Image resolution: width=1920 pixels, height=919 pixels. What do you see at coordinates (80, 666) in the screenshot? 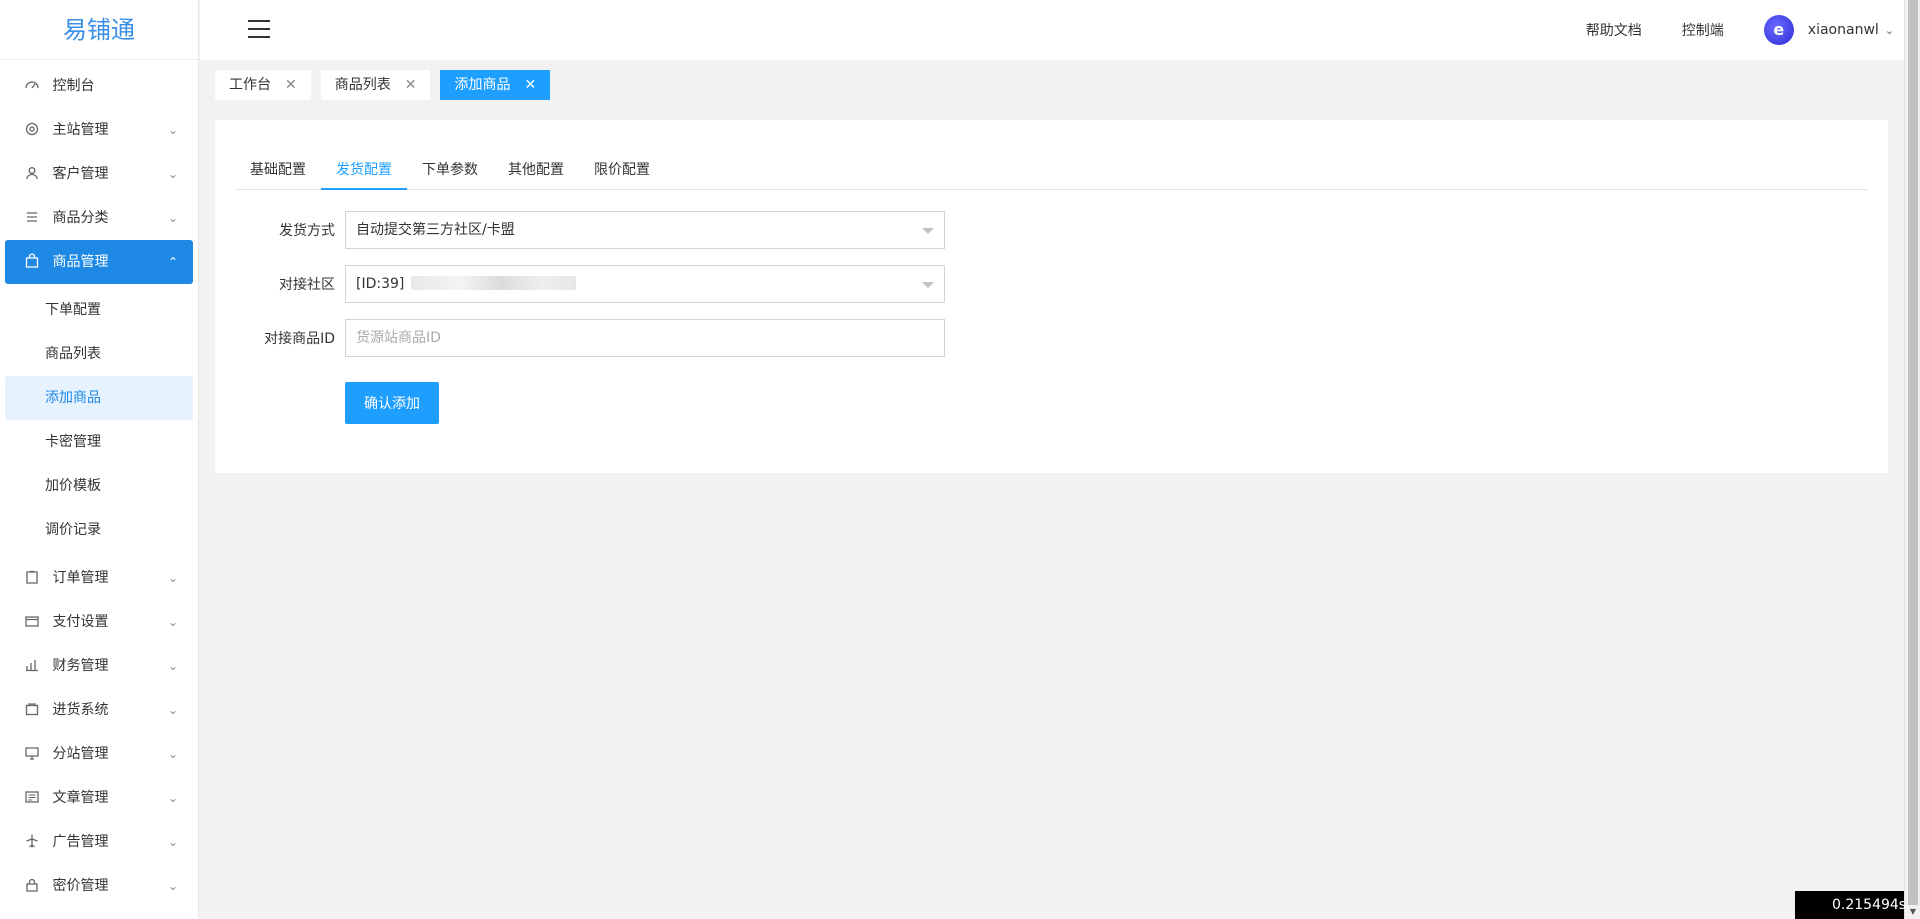
I see `sidebar-item-label: 财务管理` at bounding box center [80, 666].